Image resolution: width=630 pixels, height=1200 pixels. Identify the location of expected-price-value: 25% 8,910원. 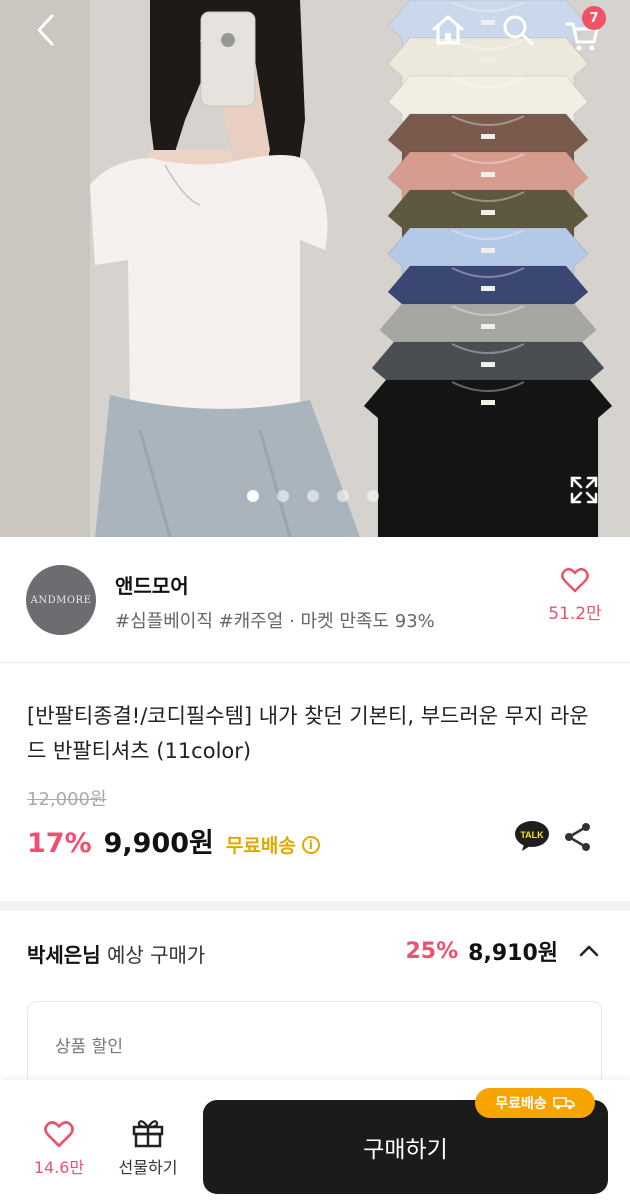
(503, 951).